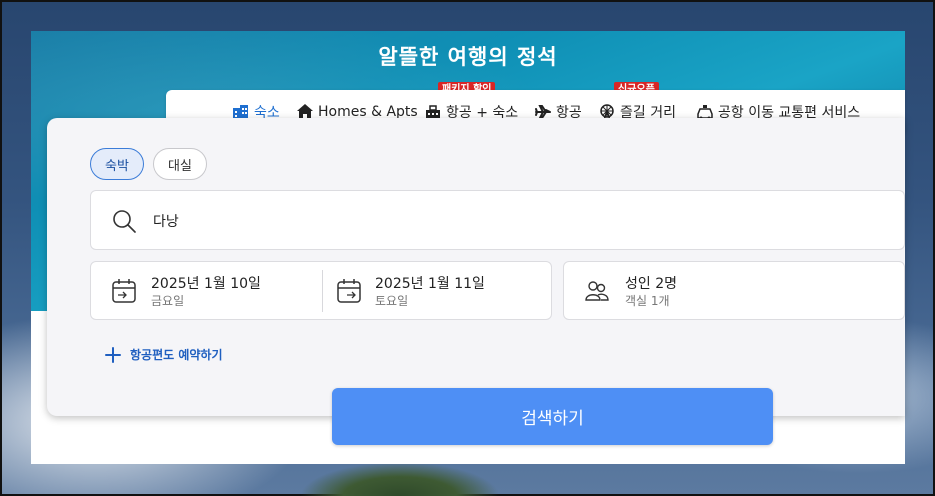 The width and height of the screenshot is (935, 496). I want to click on calendar-checkin-icon, so click(124, 291).